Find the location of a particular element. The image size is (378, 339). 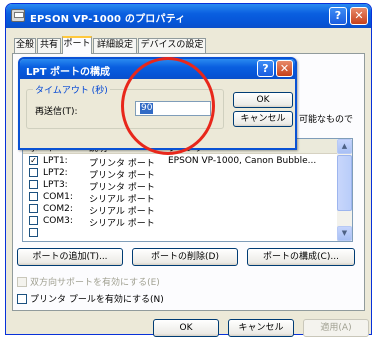

dialog-title: LPT ポートの構成 is located at coordinates (68, 72).